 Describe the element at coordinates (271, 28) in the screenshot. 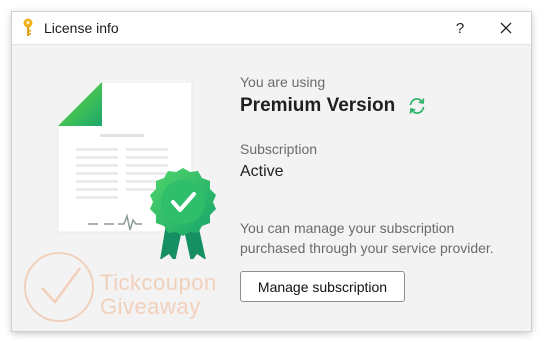

I see `title-bar: License info ?` at that location.